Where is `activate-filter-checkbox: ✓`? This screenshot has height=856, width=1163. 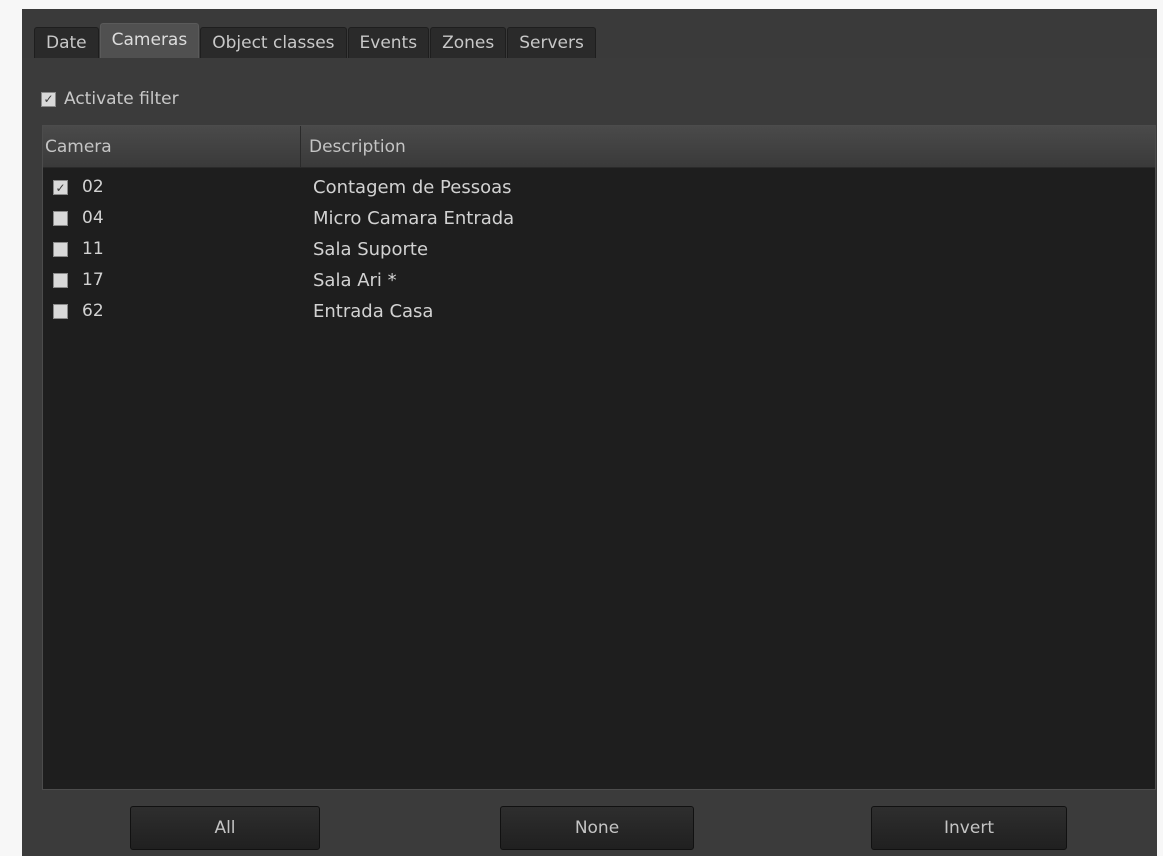
activate-filter-checkbox: ✓ is located at coordinates (48, 99).